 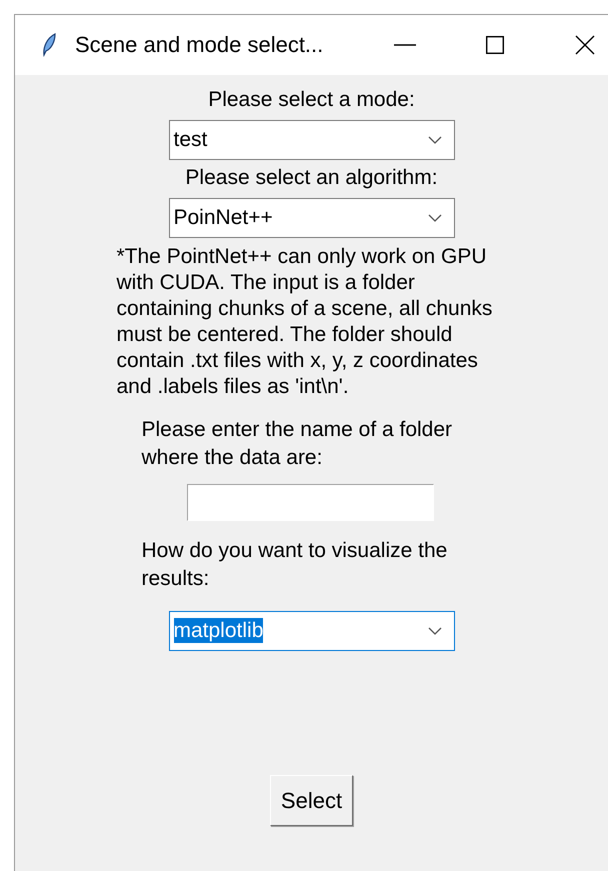 What do you see at coordinates (294, 565) in the screenshot?
I see `field-label: How do you want to visualize the results:` at bounding box center [294, 565].